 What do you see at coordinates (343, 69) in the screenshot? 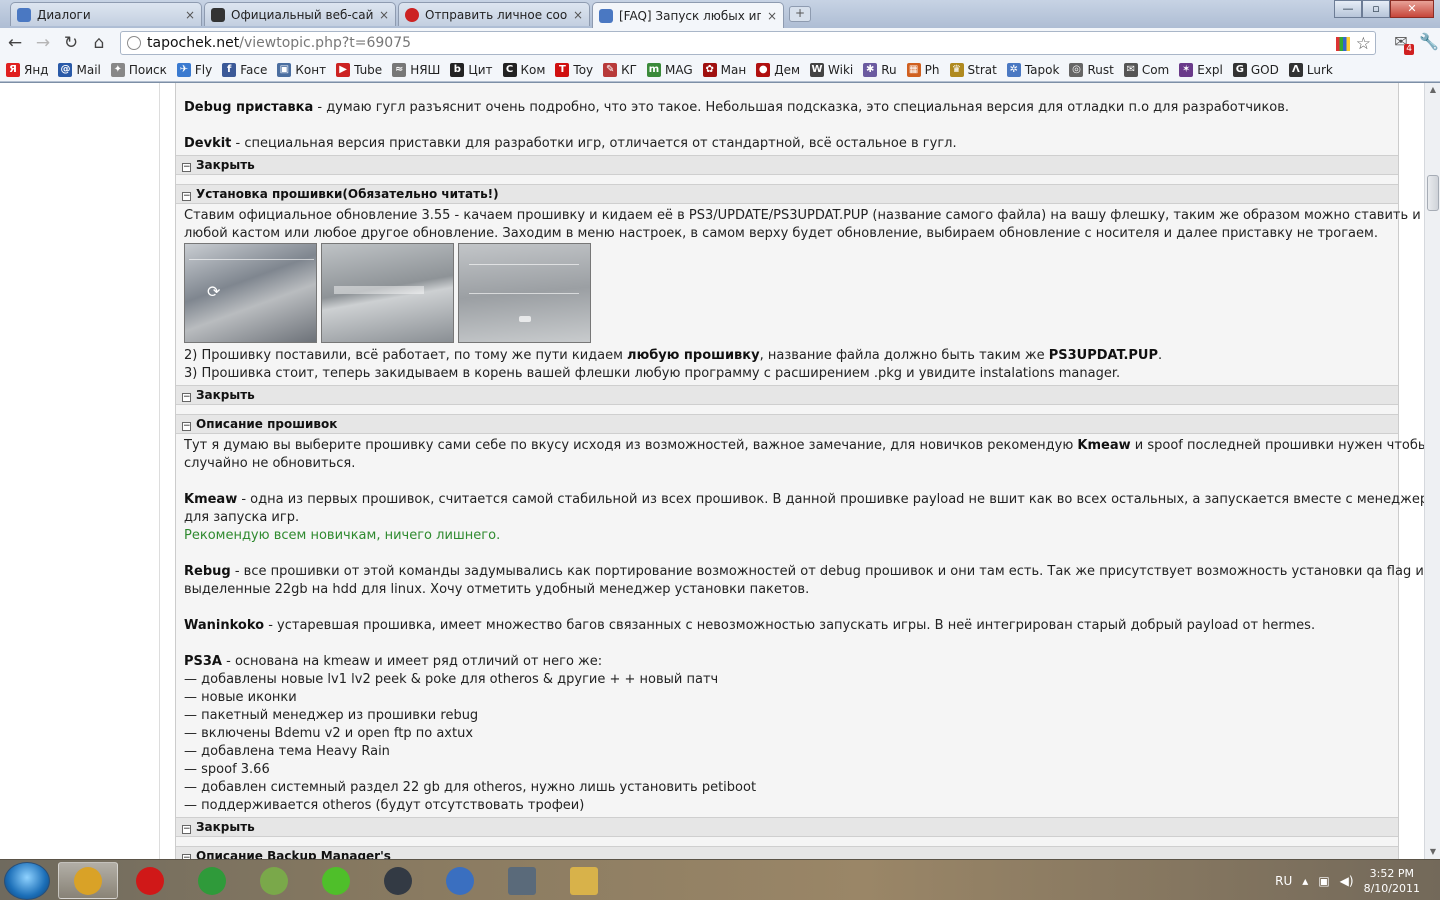
I see `bookmark-favicon-icon: ▶` at bounding box center [343, 69].